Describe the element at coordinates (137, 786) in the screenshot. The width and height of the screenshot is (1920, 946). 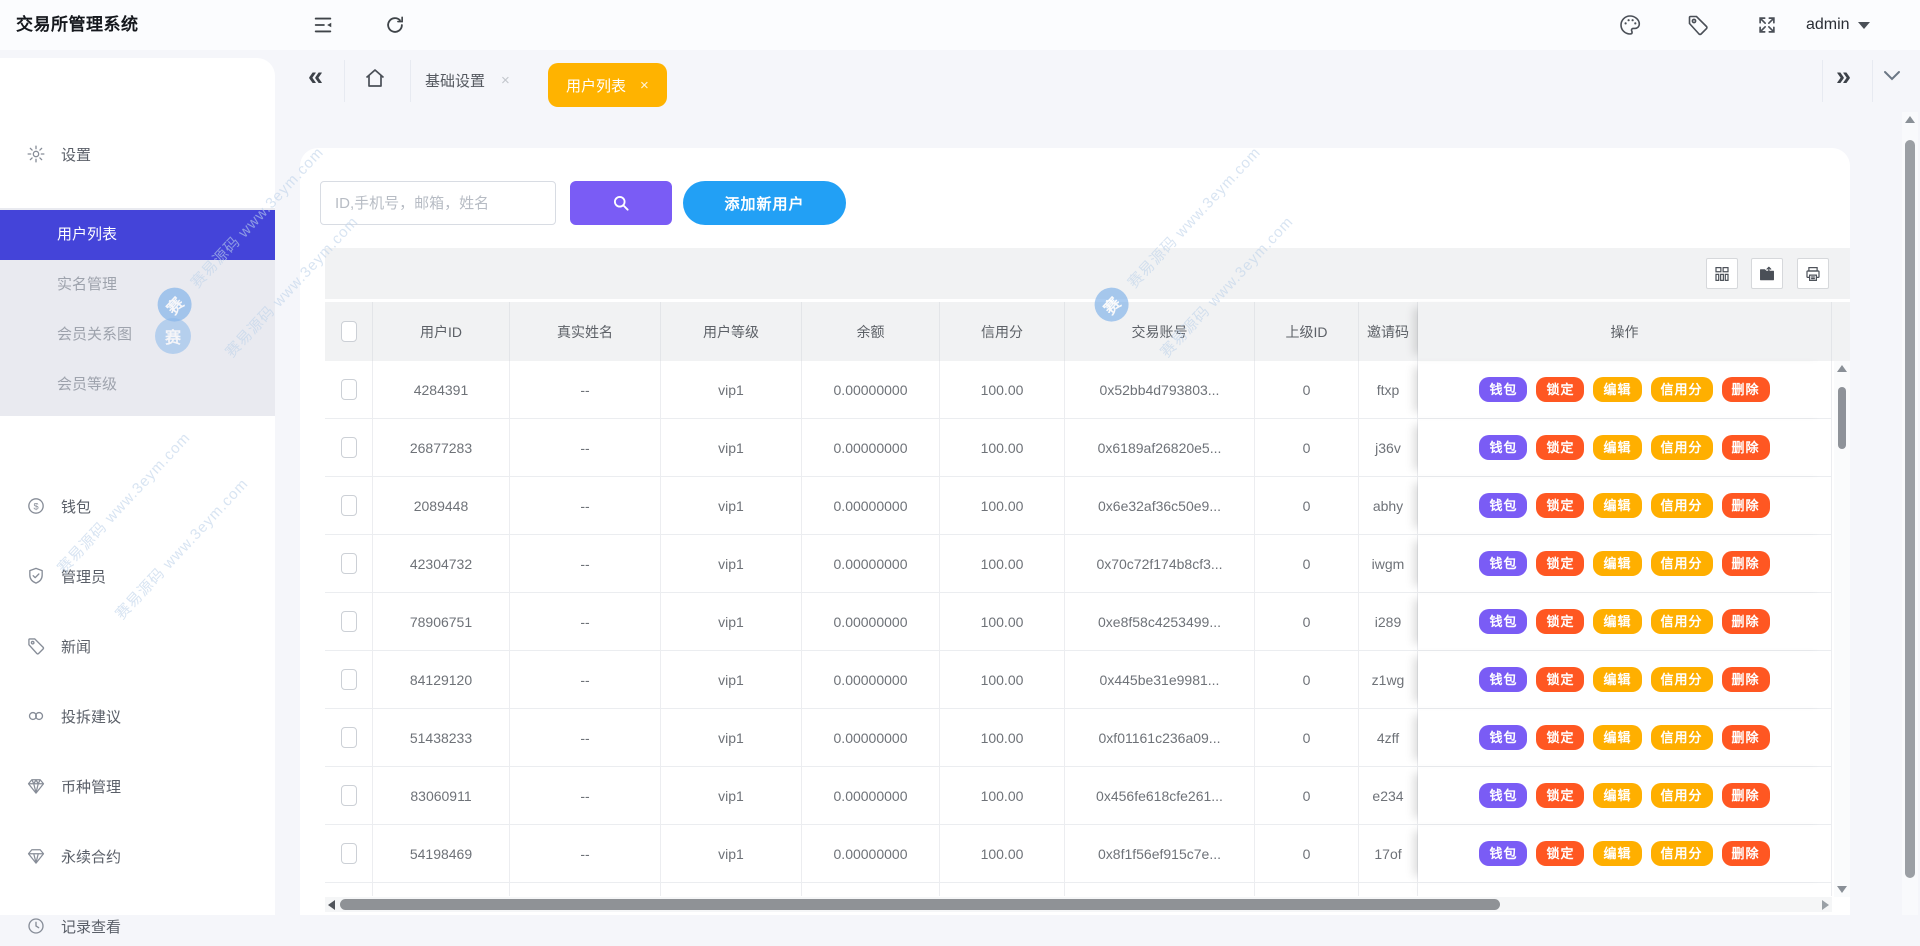
I see `sidebar-item-coins: 币种管理` at that location.